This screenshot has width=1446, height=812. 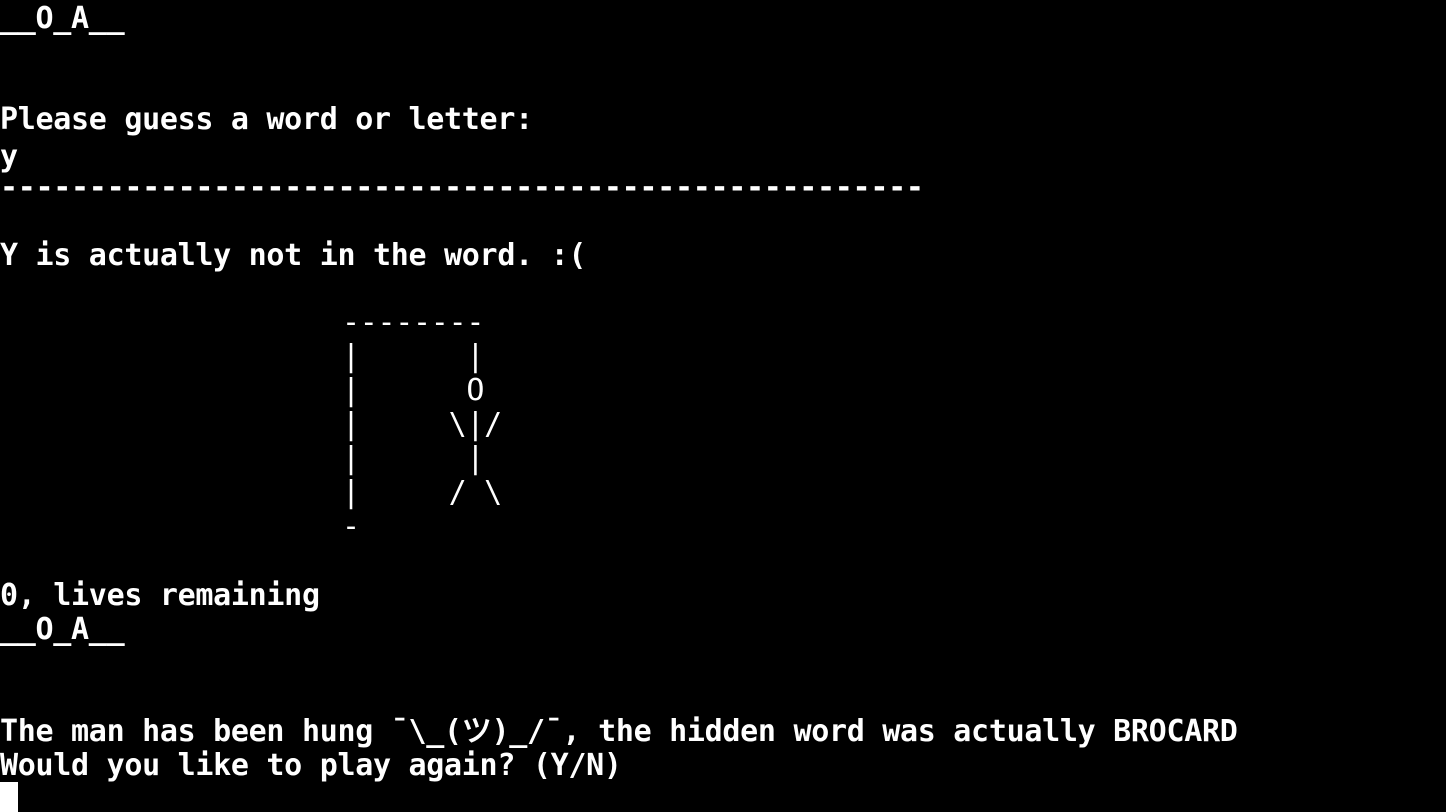 What do you see at coordinates (266, 119) in the screenshot?
I see `guess-prompt: Please guess a word or letter:` at bounding box center [266, 119].